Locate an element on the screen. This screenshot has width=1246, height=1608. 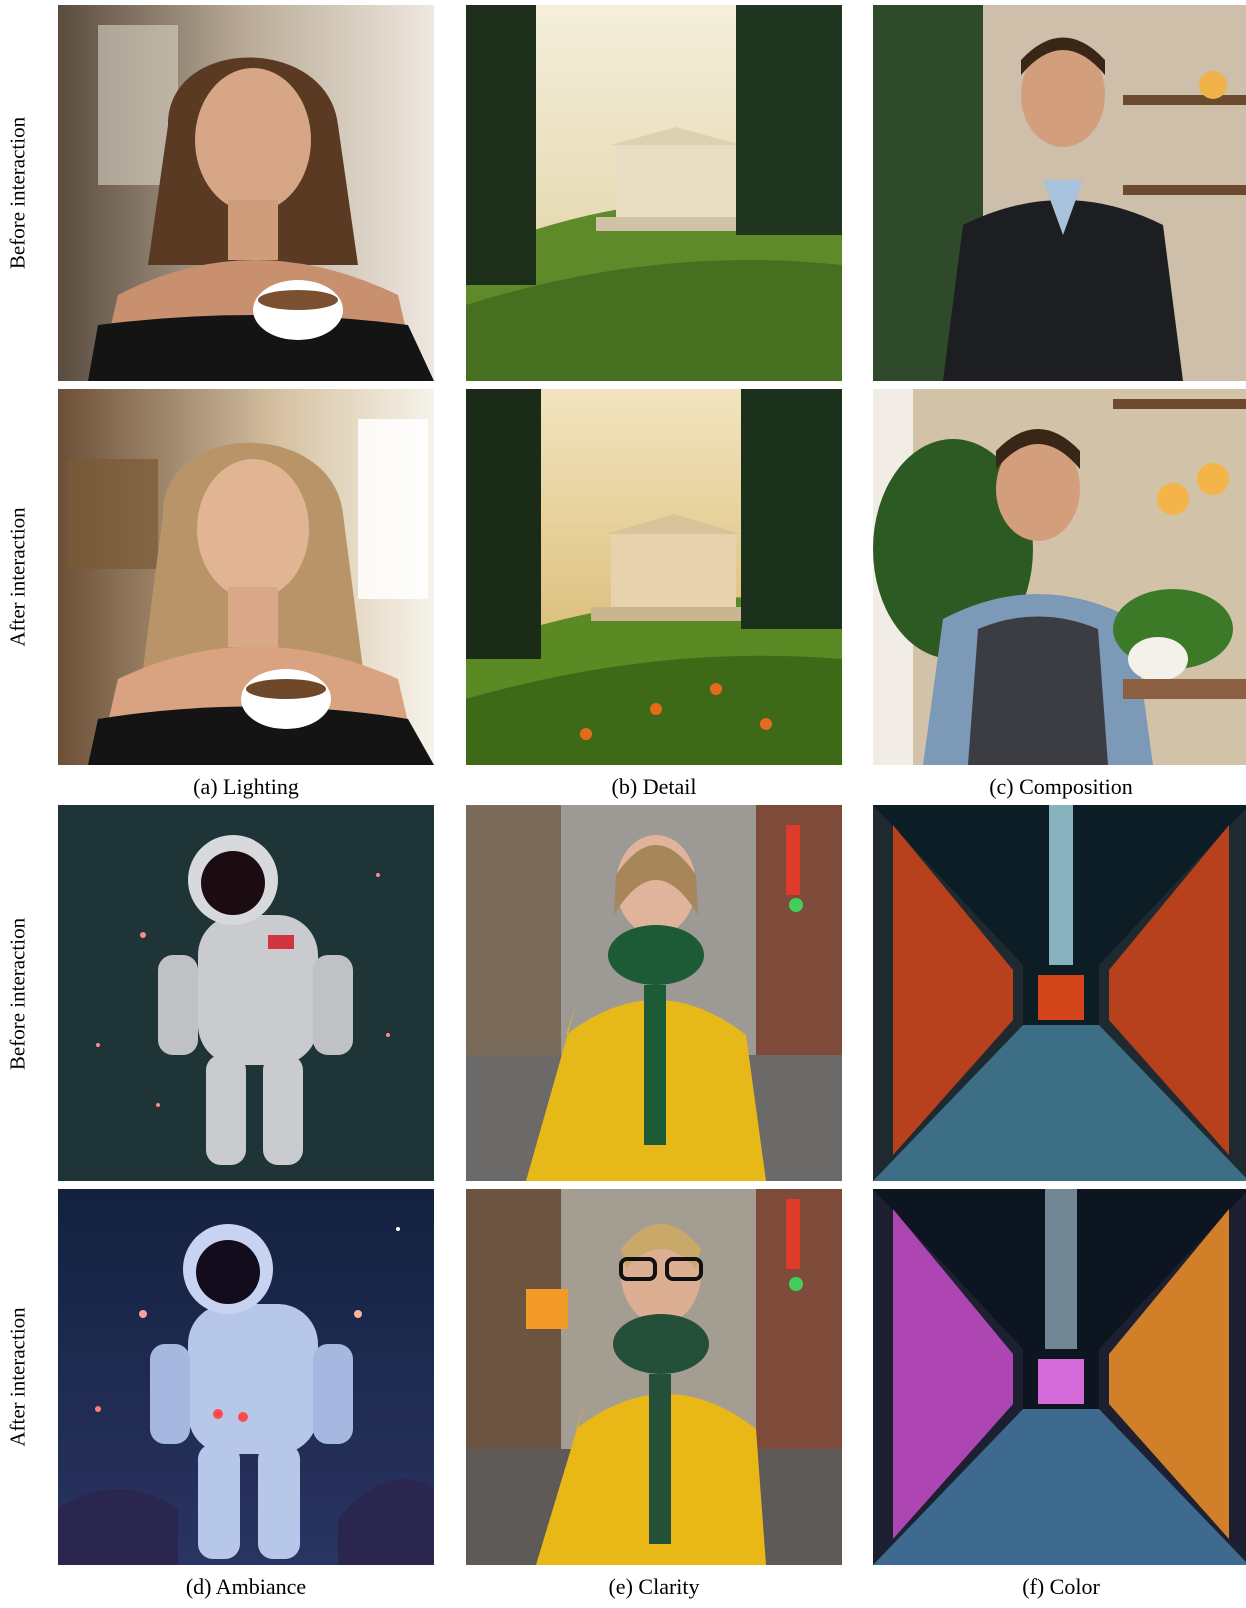
image-detail-after is located at coordinates (654, 577).